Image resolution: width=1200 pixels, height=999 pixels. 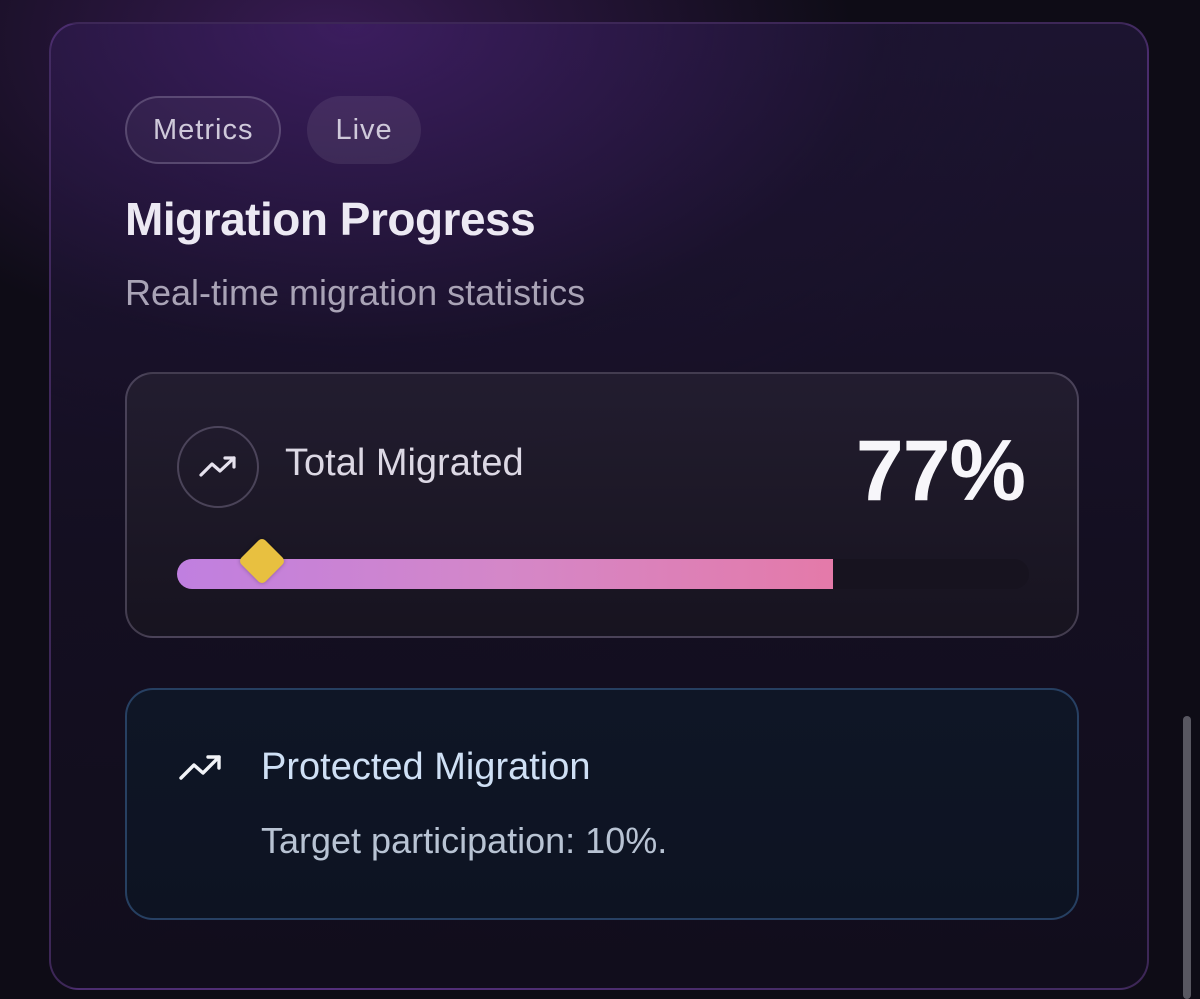 I want to click on chip-row: Metrics Live, so click(x=273, y=130).